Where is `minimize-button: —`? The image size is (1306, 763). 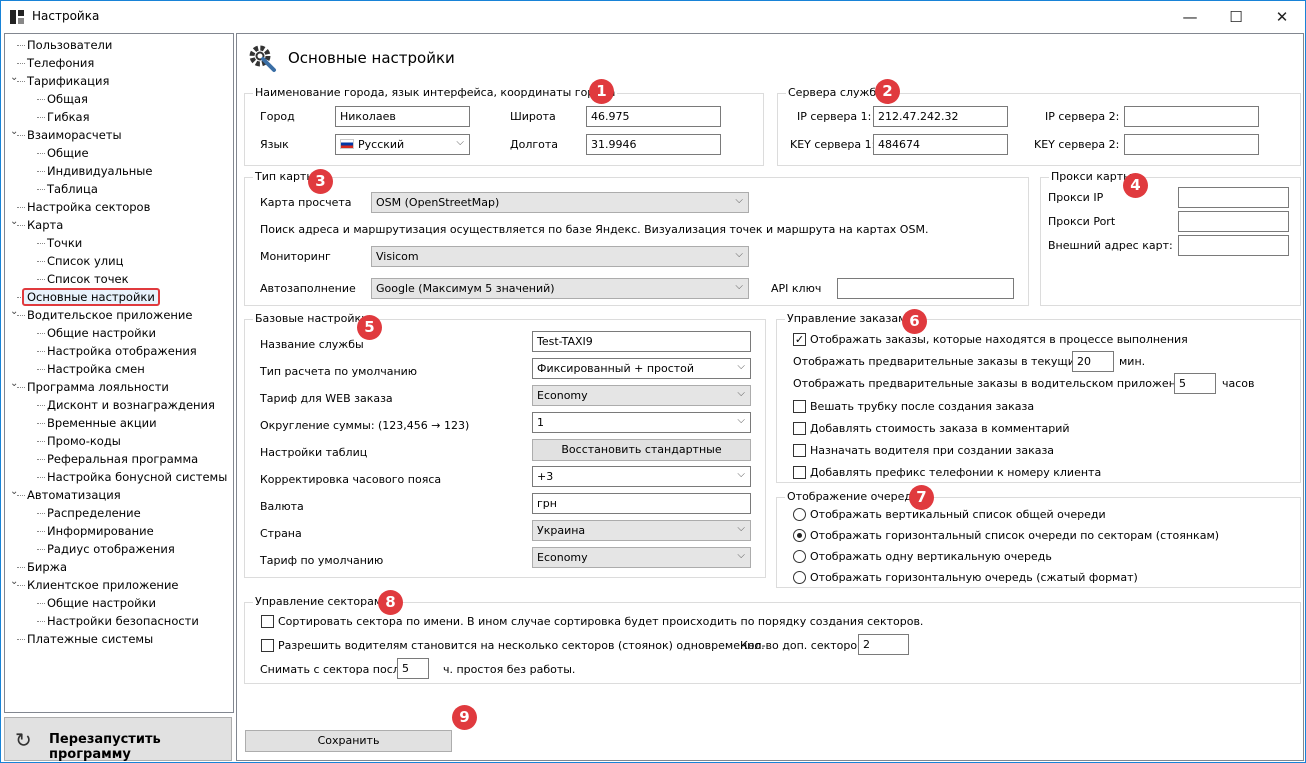
minimize-button: — is located at coordinates (1190, 16).